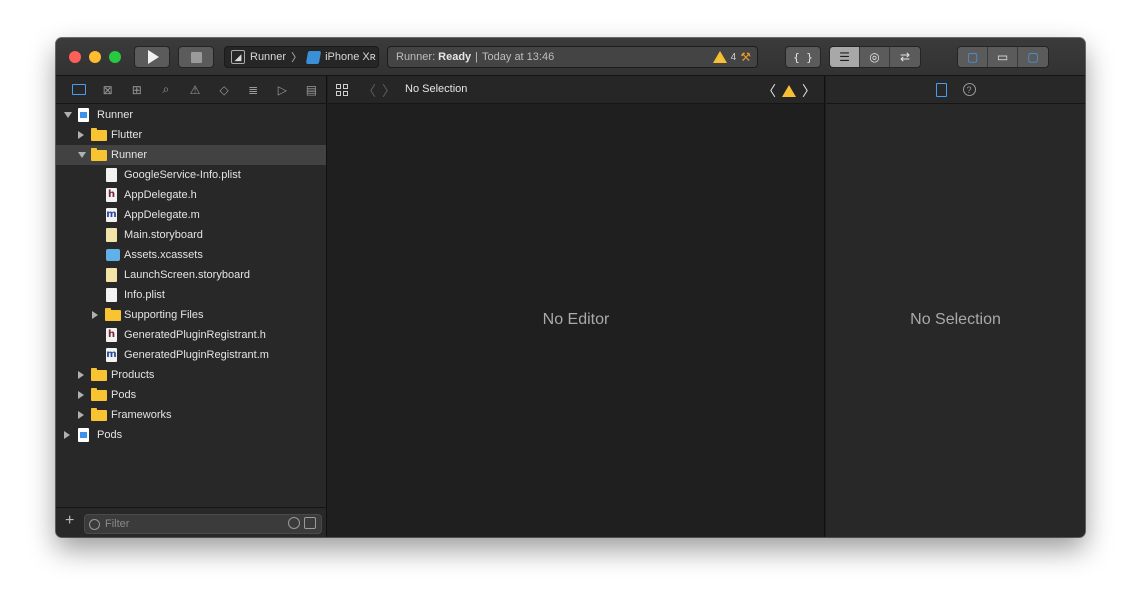  What do you see at coordinates (191, 415) in the screenshot?
I see `navigator-row: Frameworks` at bounding box center [191, 415].